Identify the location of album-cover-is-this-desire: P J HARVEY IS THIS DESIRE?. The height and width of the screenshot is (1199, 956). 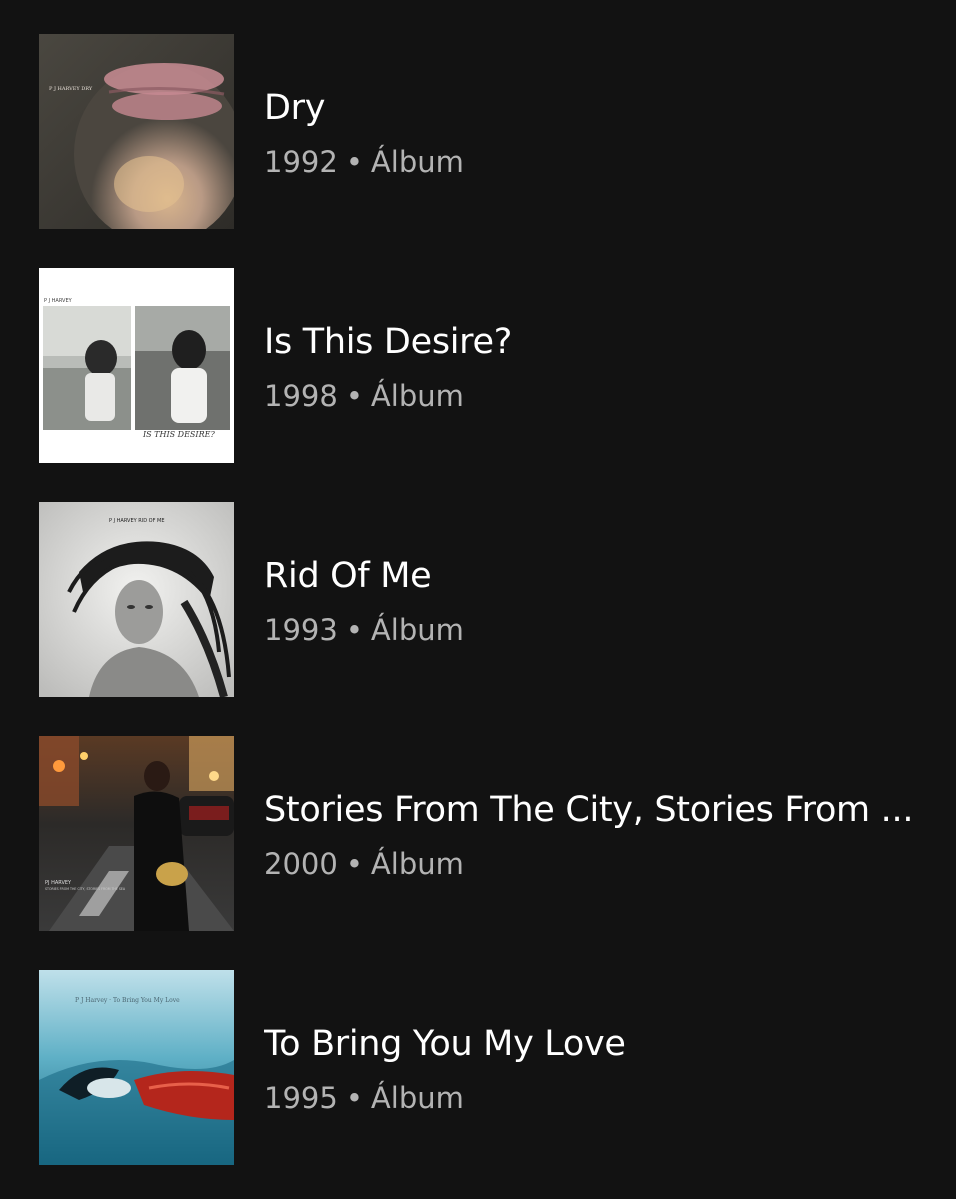
(136, 365).